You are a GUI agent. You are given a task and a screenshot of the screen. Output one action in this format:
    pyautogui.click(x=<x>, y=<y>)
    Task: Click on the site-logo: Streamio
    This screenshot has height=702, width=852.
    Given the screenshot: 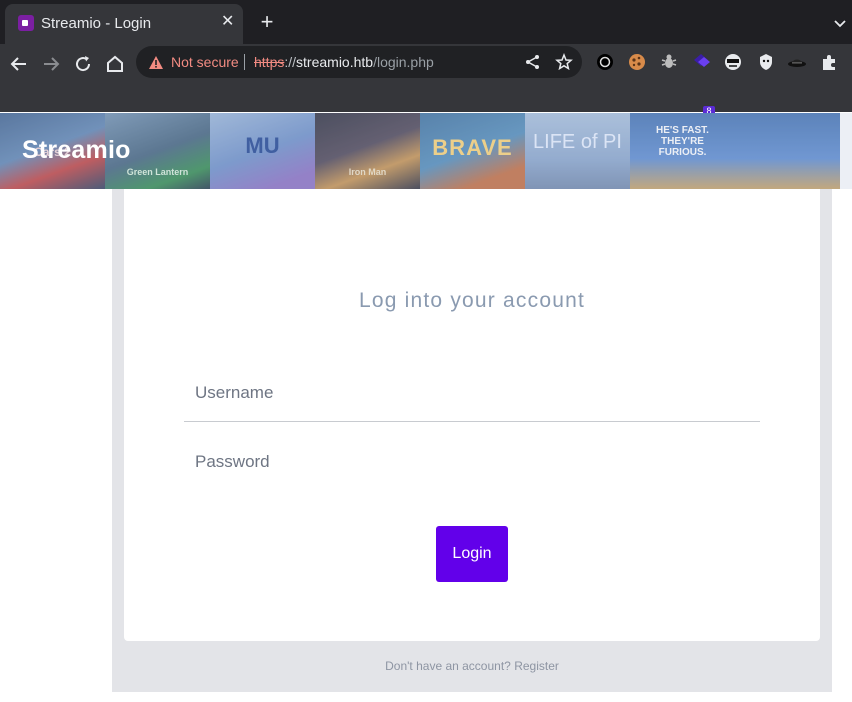 What is the action you would take?
    pyautogui.click(x=76, y=150)
    